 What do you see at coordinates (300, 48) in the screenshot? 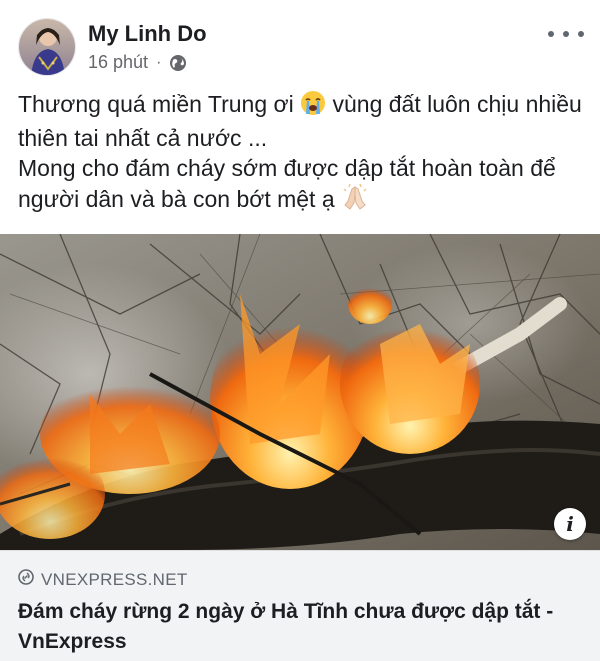
I see `post-header: My Linh Do 16 phút ·` at bounding box center [300, 48].